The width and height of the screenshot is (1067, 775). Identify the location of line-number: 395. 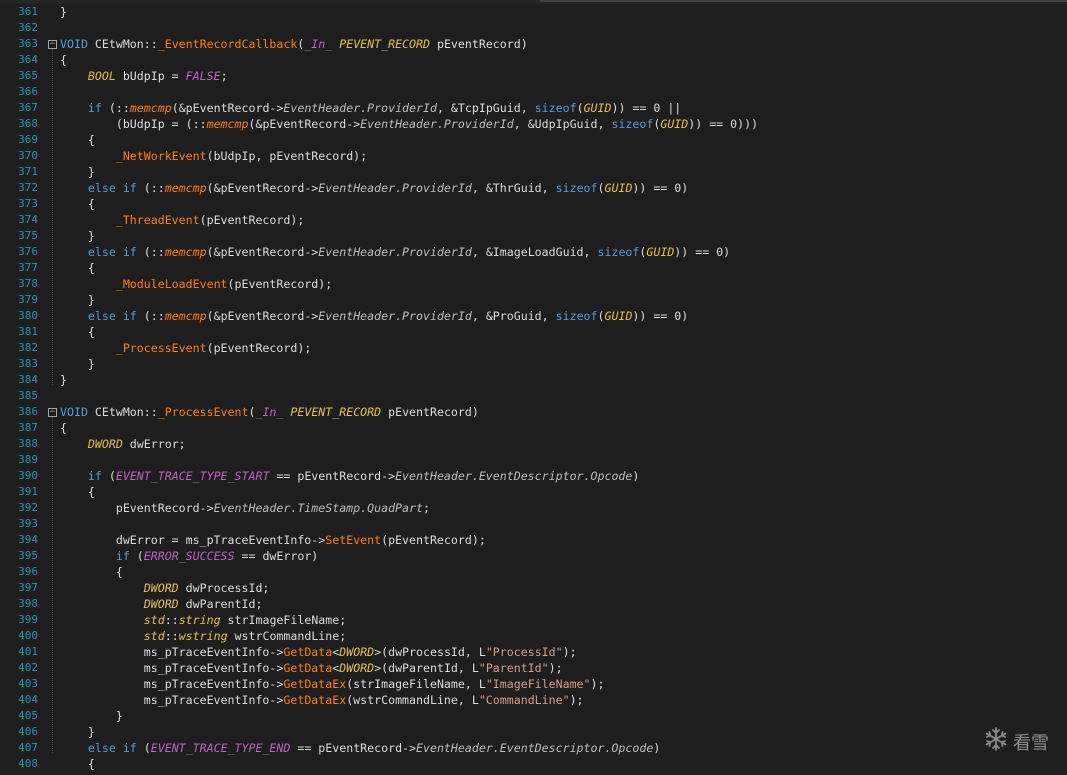
(28, 555).